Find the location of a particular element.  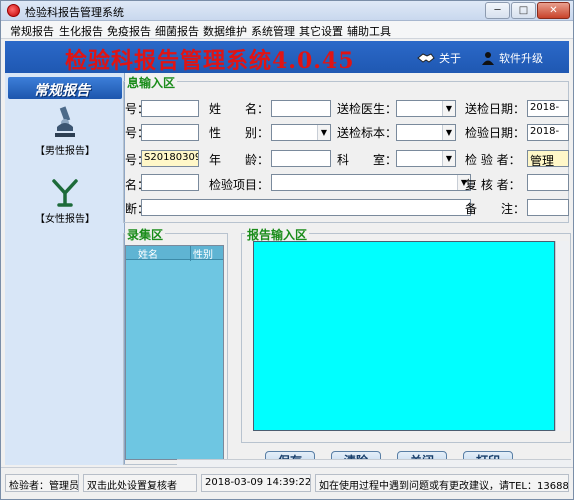

name-field is located at coordinates (301, 108).